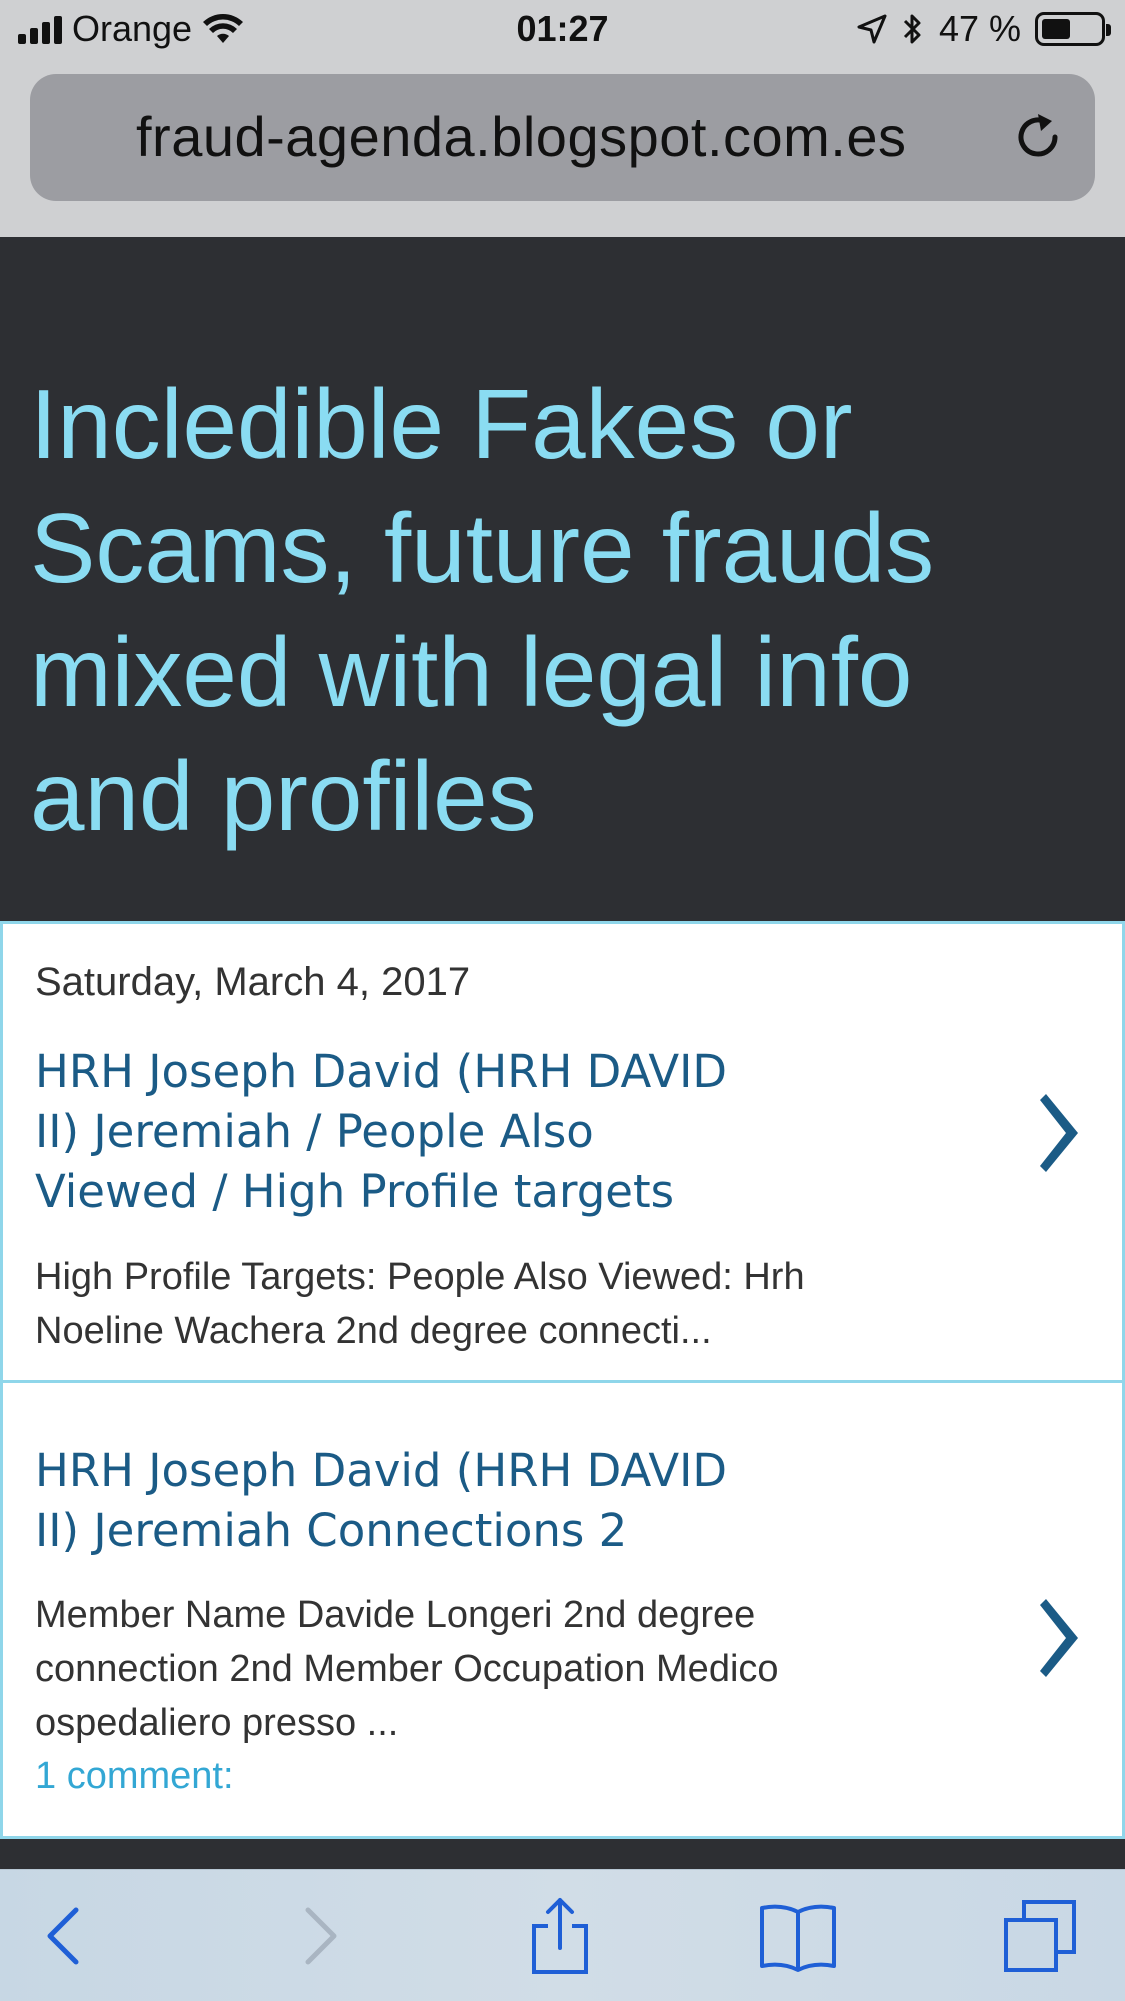  What do you see at coordinates (415, 1531) in the screenshot?
I see `post-title-line: II) Jeremiah Connections 2` at bounding box center [415, 1531].